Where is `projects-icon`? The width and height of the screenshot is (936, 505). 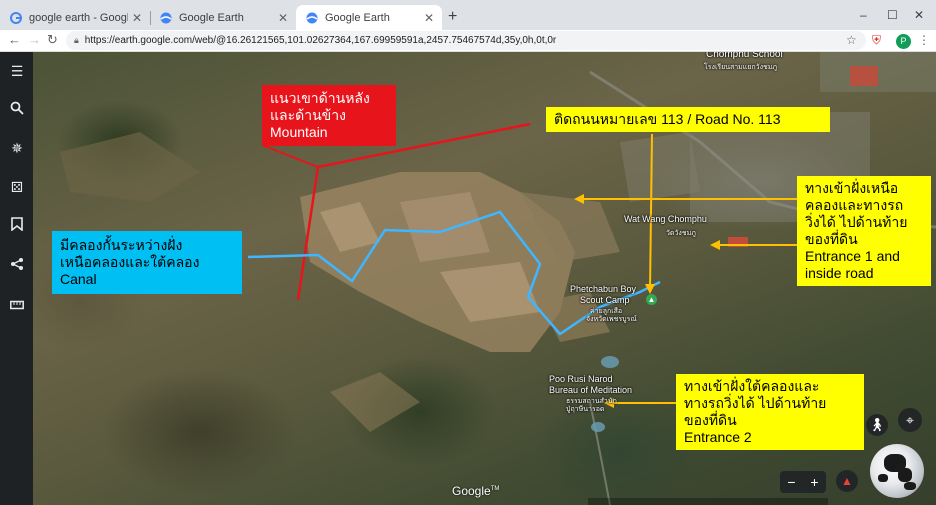 projects-icon is located at coordinates (17, 226).